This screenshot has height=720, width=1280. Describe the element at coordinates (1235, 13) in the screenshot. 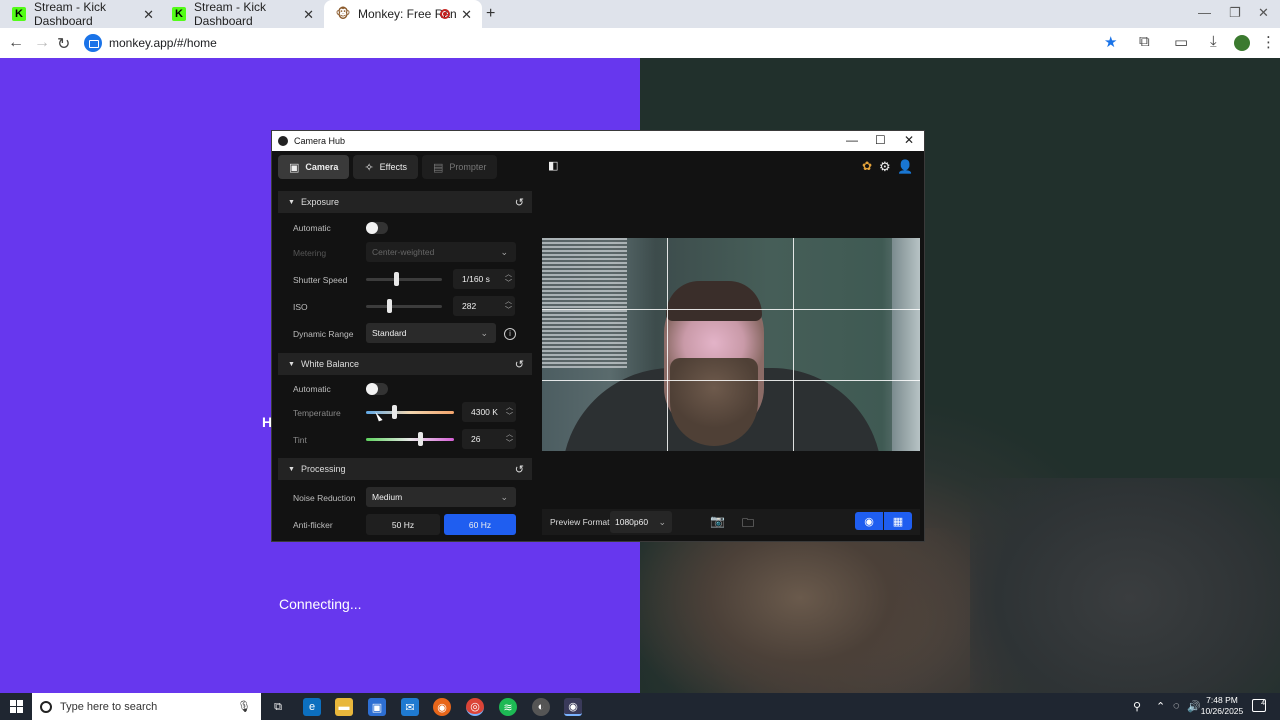

I see `restore-icon: ❐` at that location.